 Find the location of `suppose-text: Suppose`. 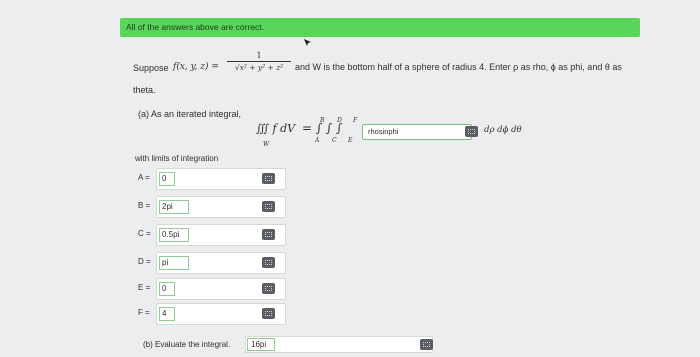

suppose-text: Suppose is located at coordinates (151, 68).